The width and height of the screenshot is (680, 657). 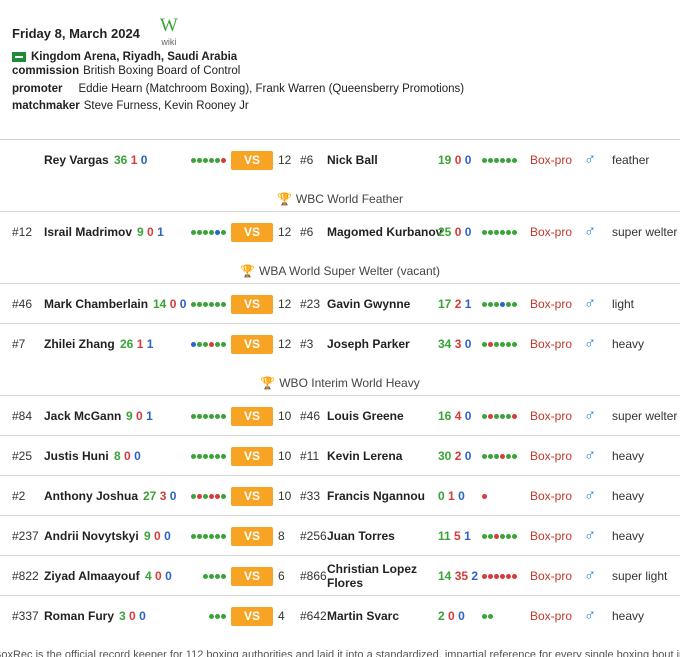 What do you see at coordinates (454, 536) in the screenshot?
I see `fighter2-record: 11 5 1` at bounding box center [454, 536].